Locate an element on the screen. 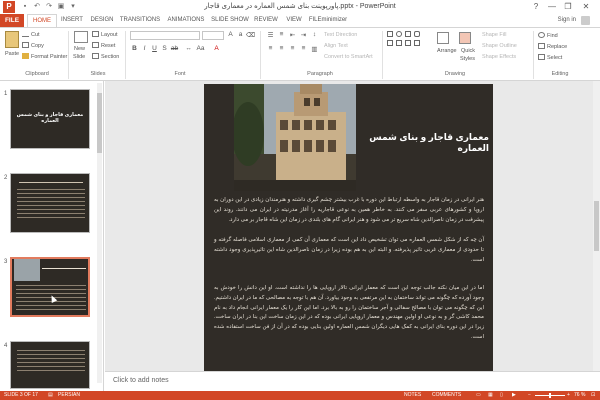 The height and width of the screenshot is (400, 600). minimize-button: — is located at coordinates (552, 7).